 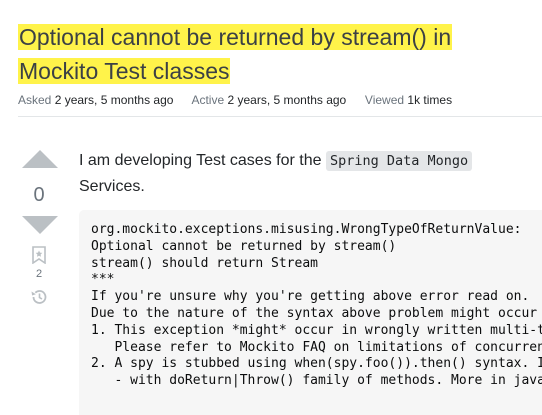 What do you see at coordinates (399, 161) in the screenshot?
I see `inline-code: Spring Data Mongo` at bounding box center [399, 161].